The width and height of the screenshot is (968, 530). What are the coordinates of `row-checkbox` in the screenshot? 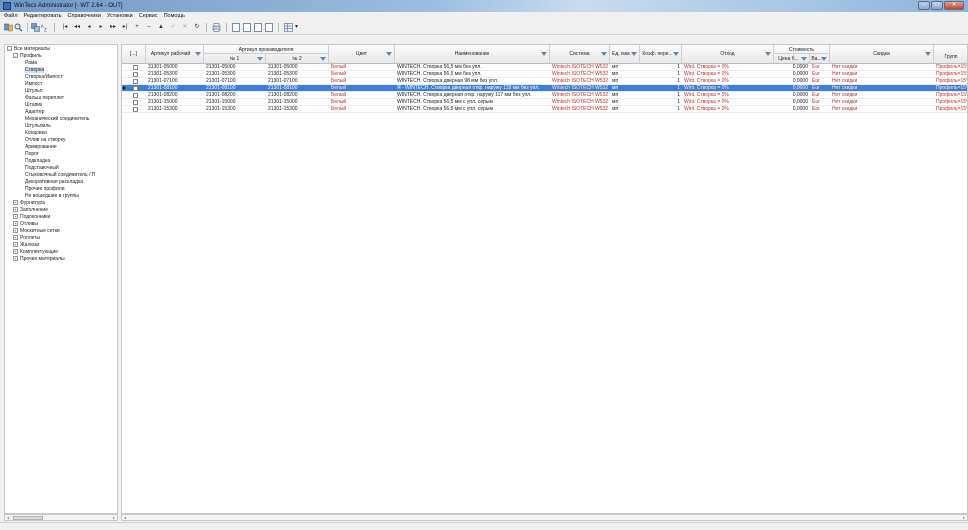 It's located at (135, 74).